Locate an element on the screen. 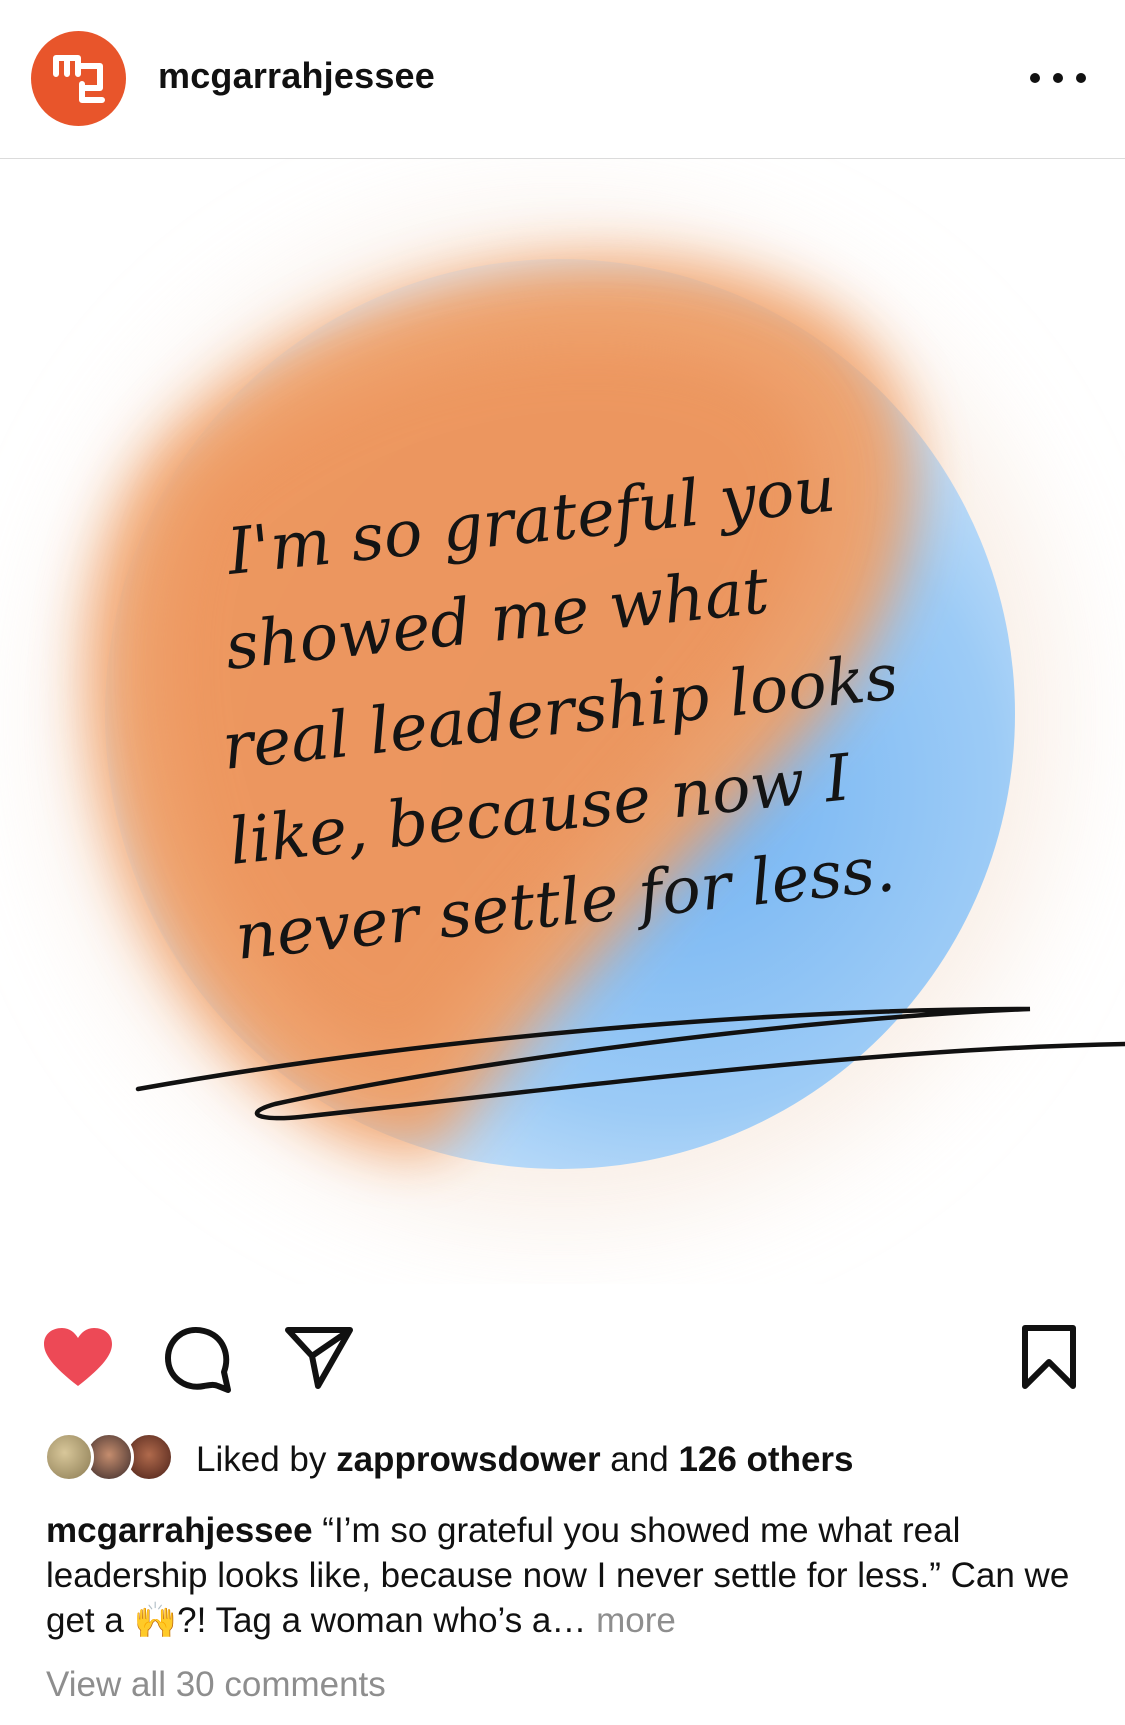 The width and height of the screenshot is (1125, 1725). caption-more-link: more is located at coordinates (636, 1620).